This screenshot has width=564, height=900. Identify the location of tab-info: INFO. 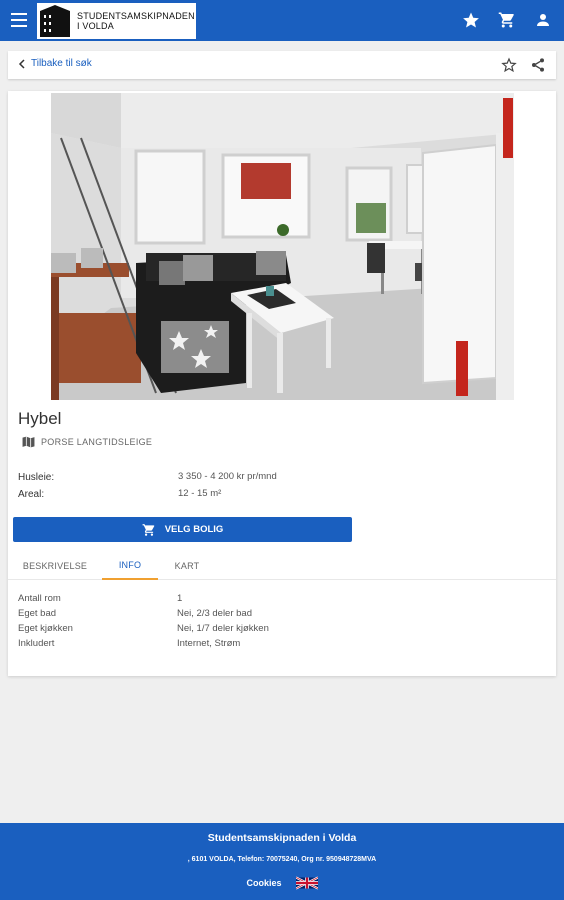
(130, 566).